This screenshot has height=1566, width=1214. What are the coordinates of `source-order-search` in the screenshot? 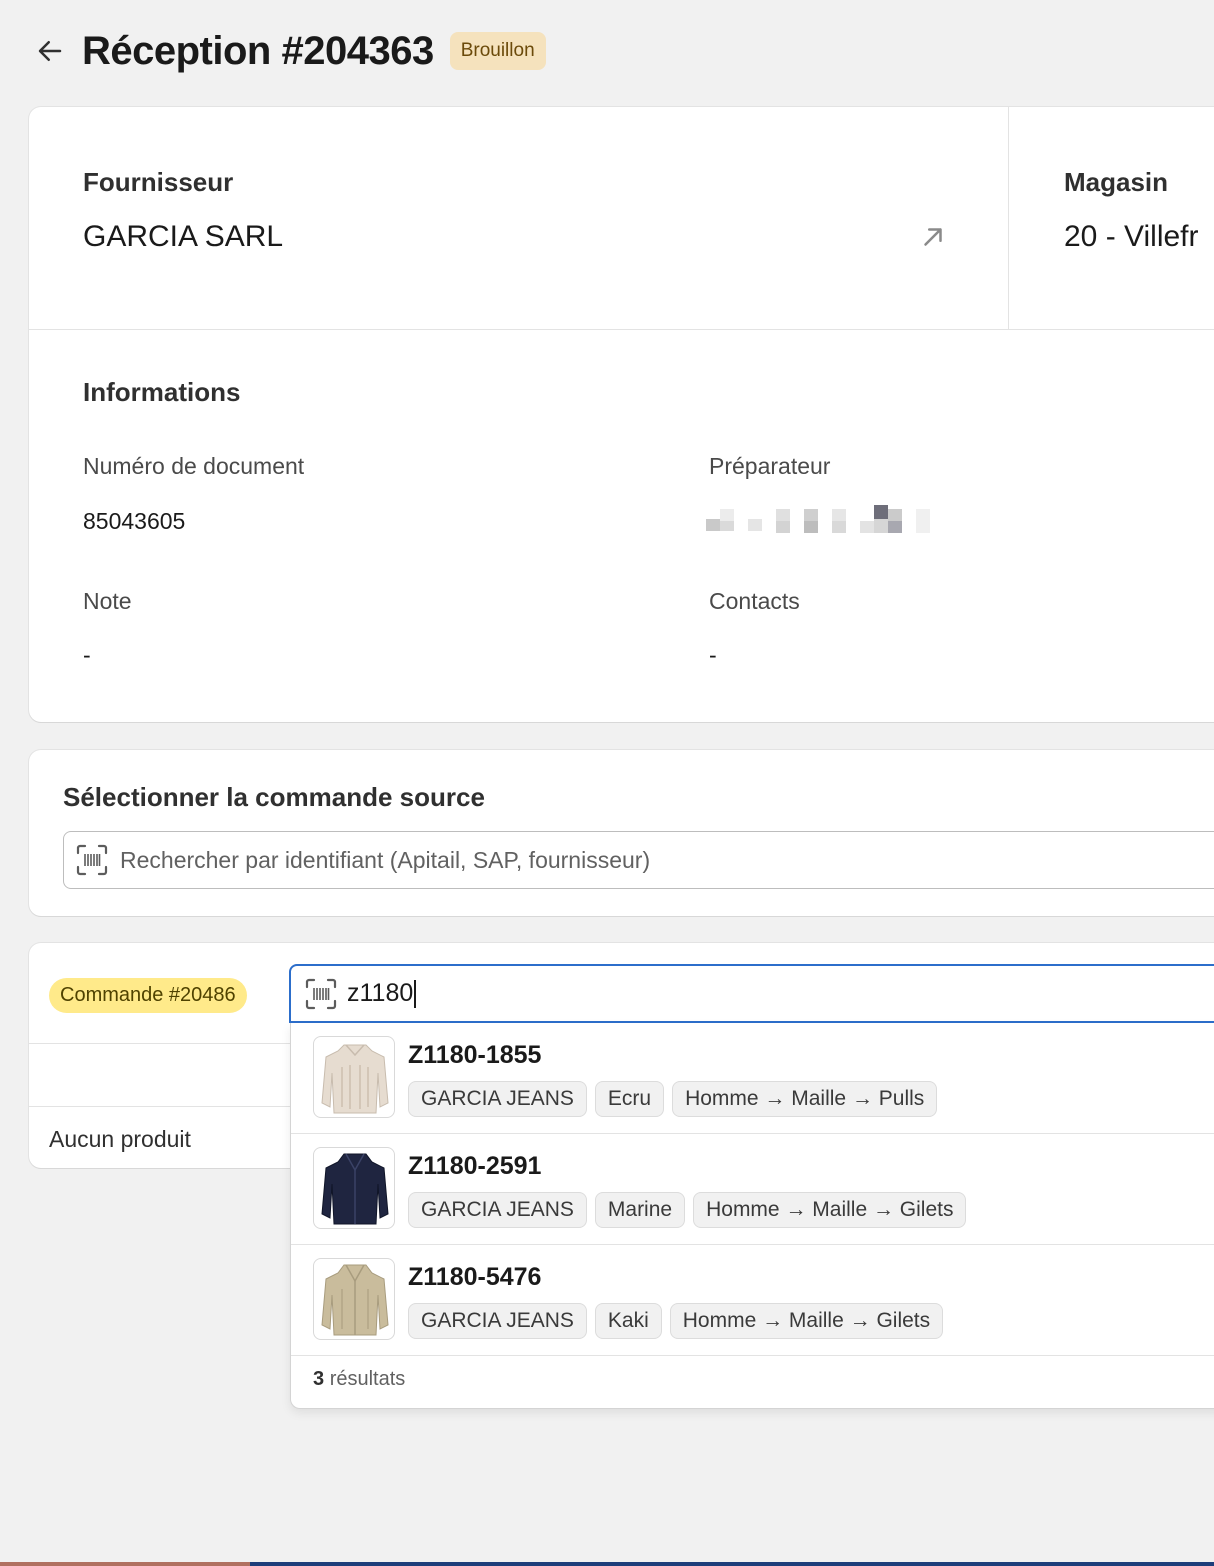 It's located at (638, 860).